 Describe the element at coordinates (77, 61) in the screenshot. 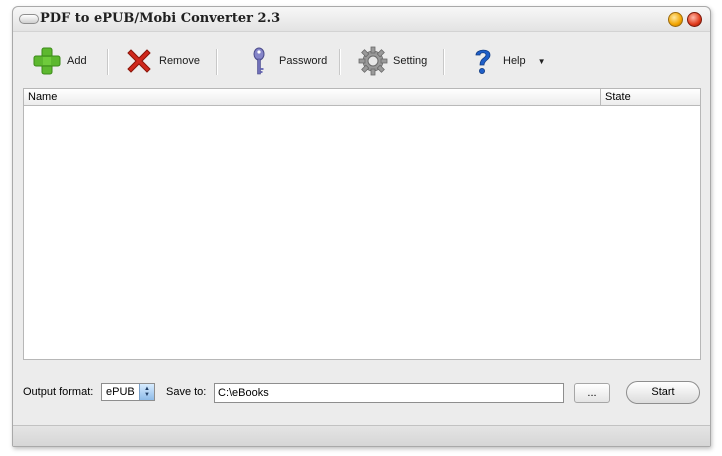

I see `add-label: Add` at that location.